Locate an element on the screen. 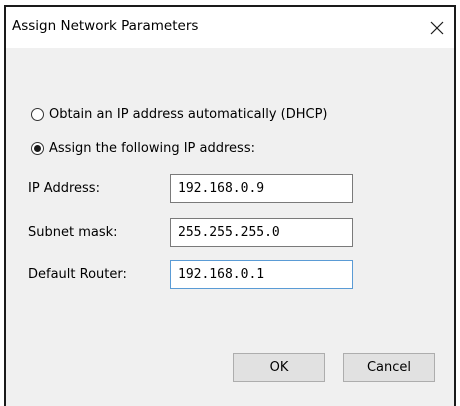  dhcp-radio is located at coordinates (37, 114).